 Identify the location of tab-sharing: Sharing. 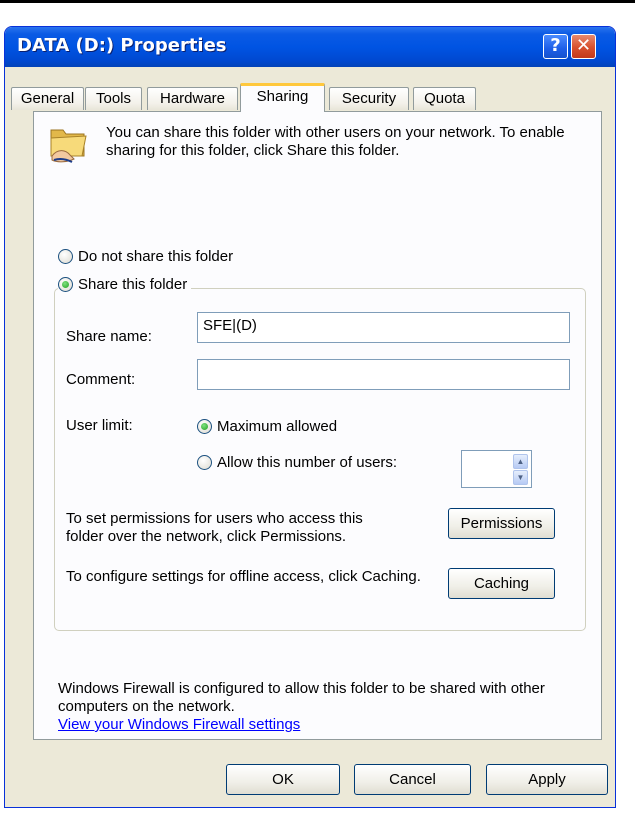
(282, 97).